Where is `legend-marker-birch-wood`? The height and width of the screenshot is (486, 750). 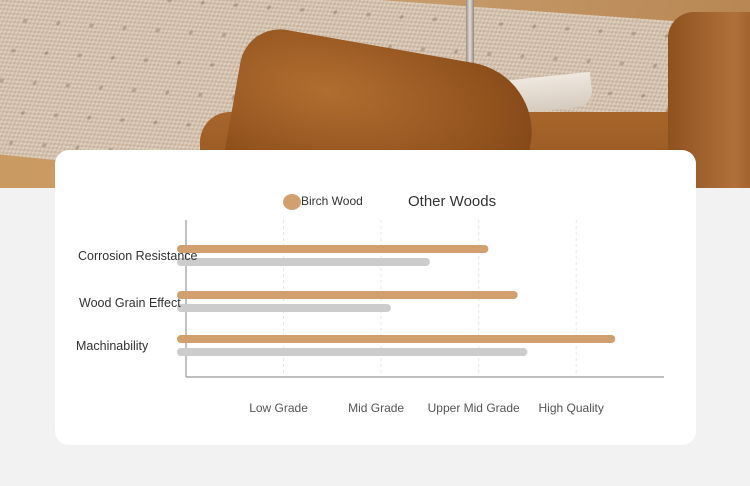
legend-marker-birch-wood is located at coordinates (292, 202).